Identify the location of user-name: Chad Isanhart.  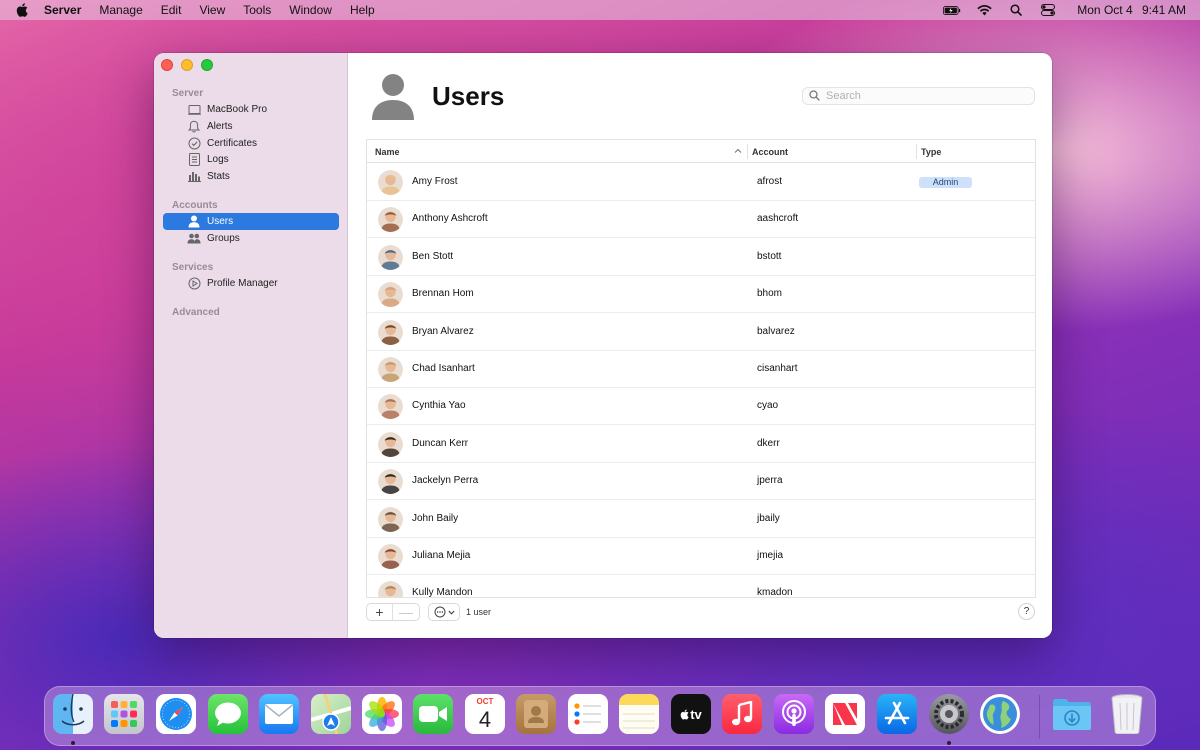
(443, 368).